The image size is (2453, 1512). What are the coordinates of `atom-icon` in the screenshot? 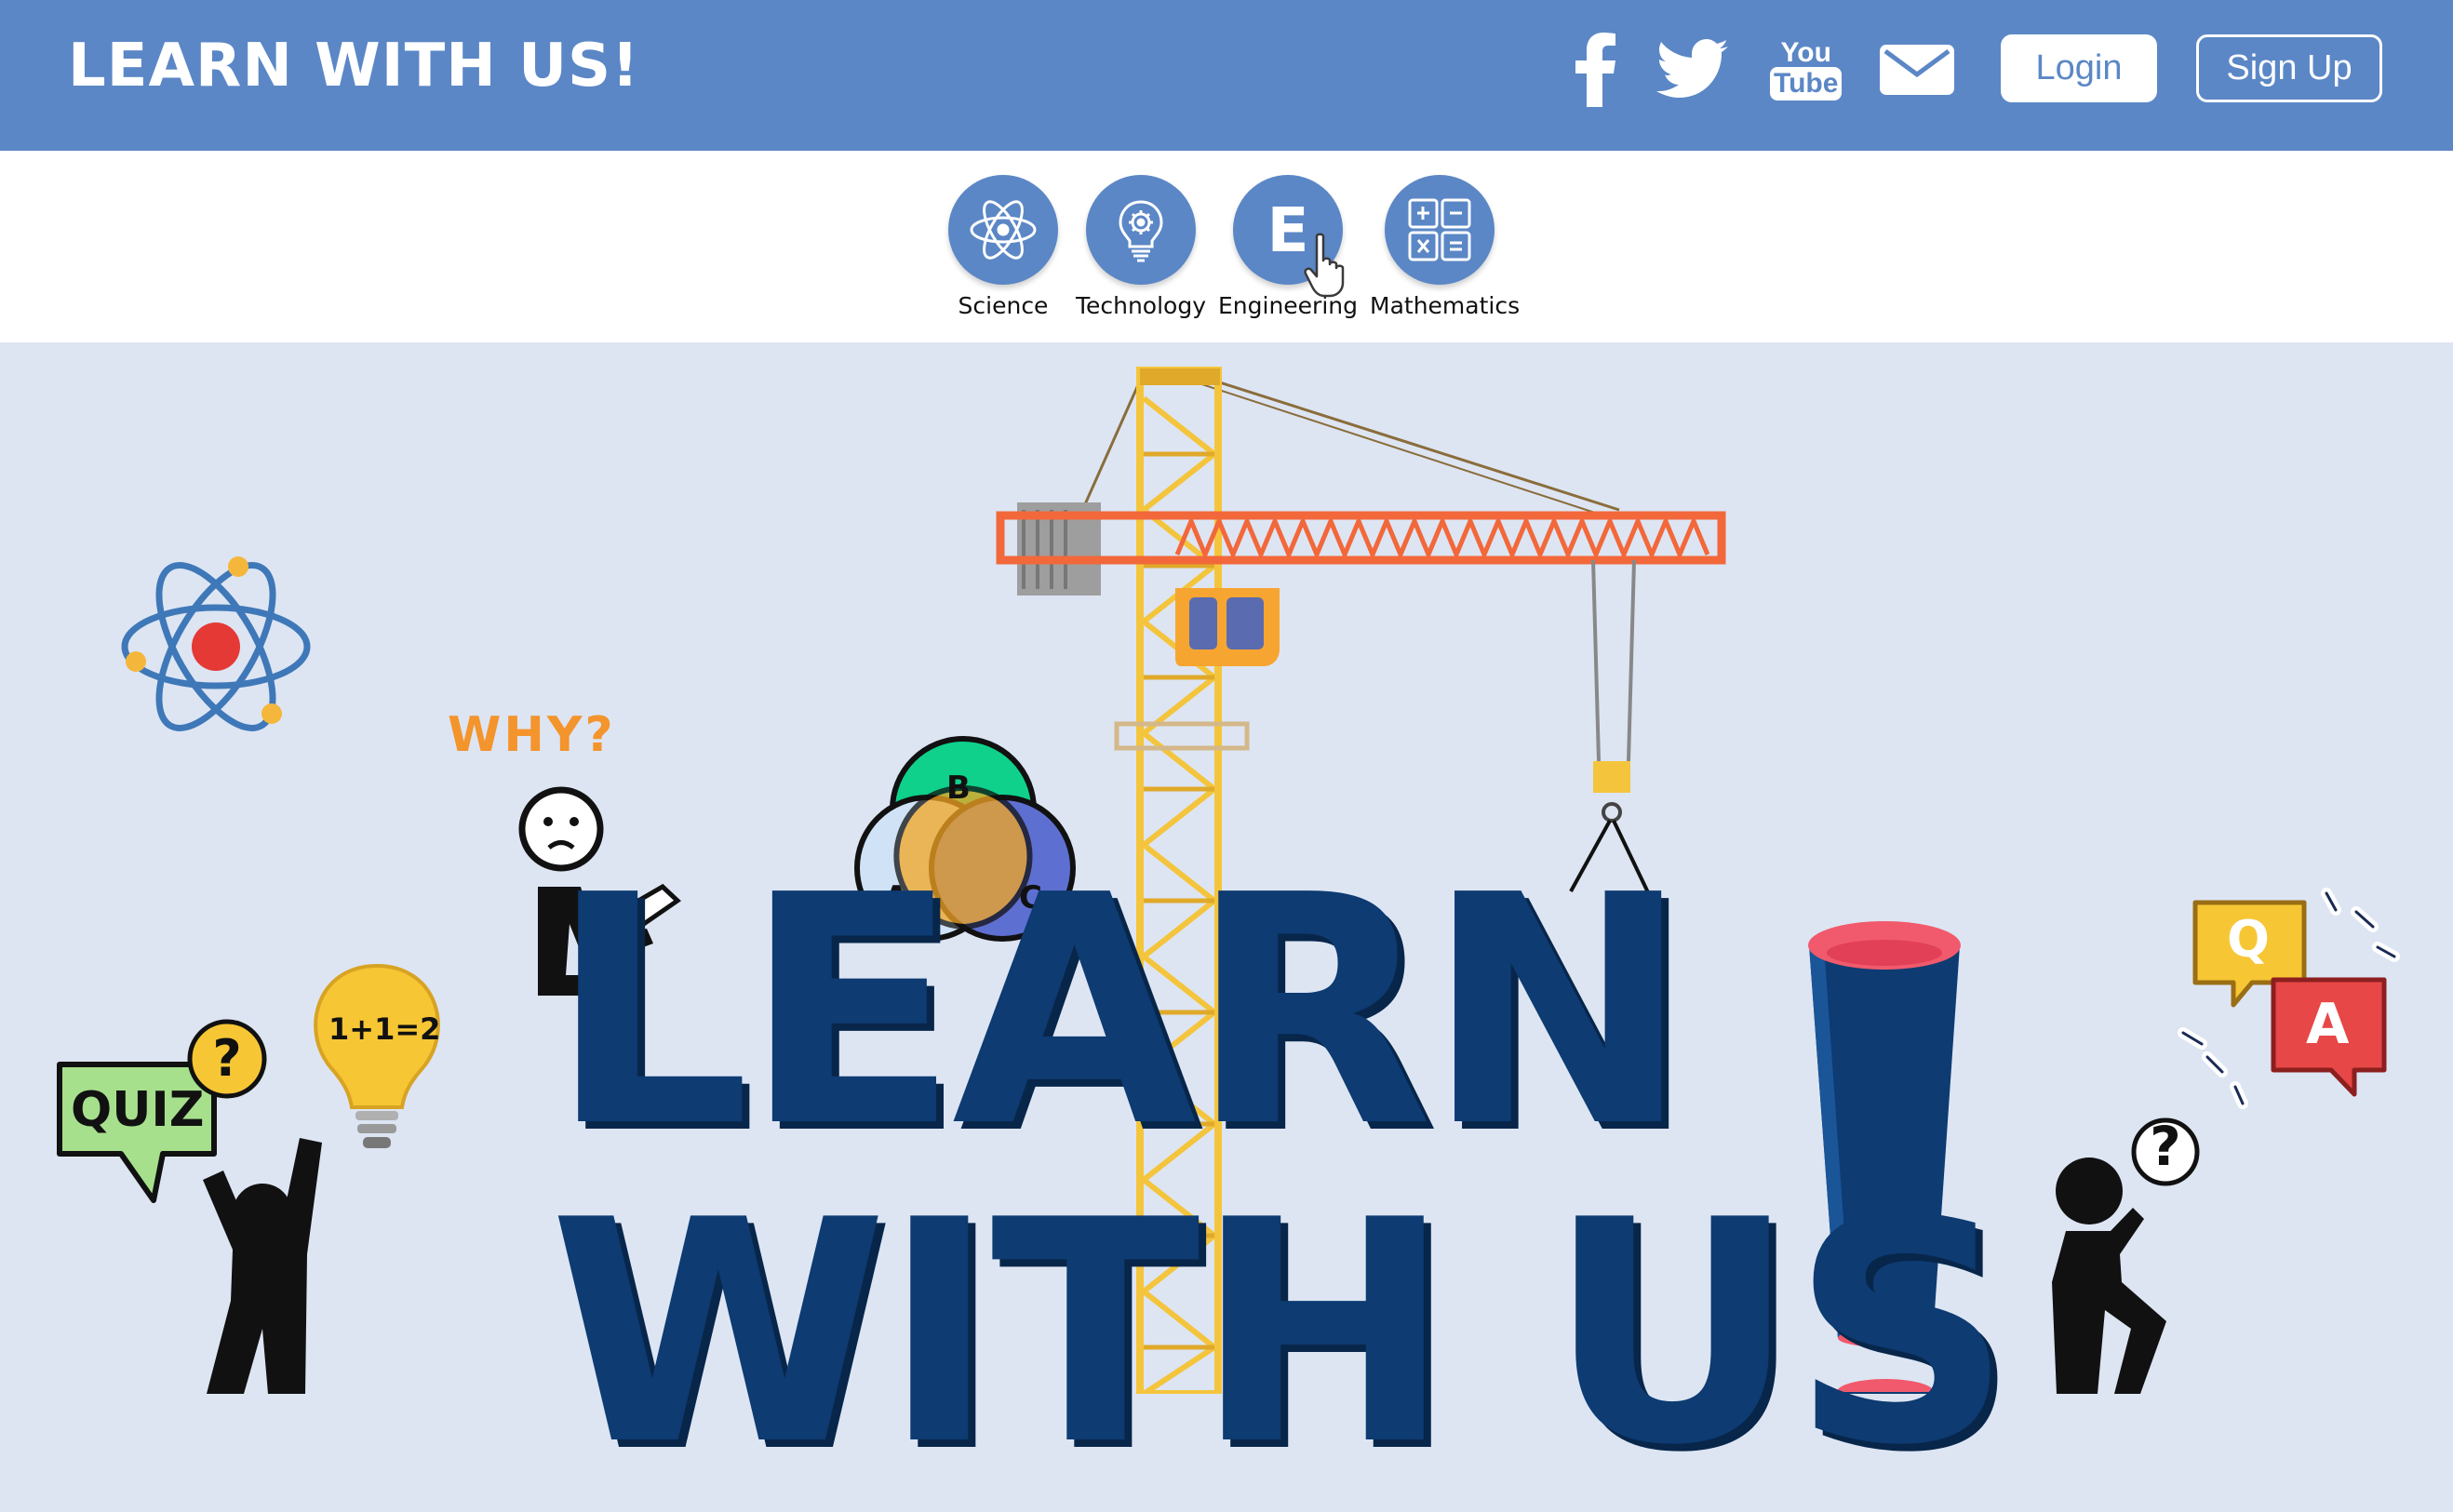 It's located at (1003, 230).